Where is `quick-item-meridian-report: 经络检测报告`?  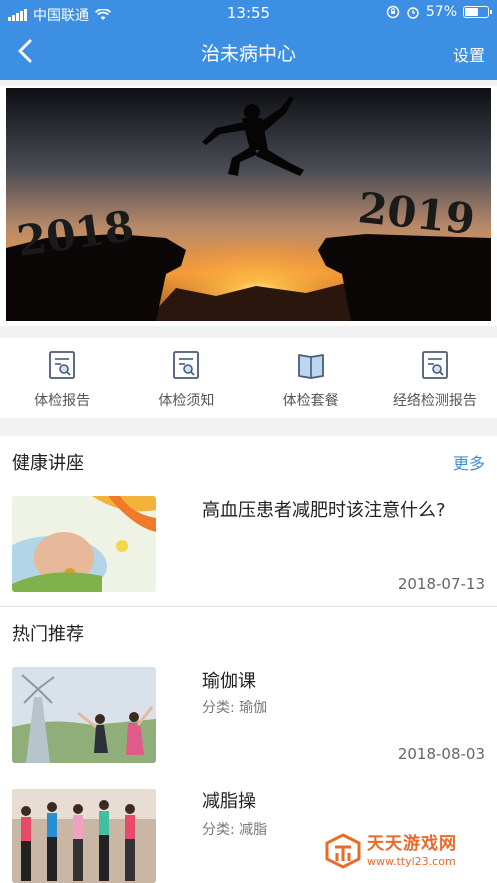 quick-item-meridian-report: 经络检测报告 is located at coordinates (435, 378).